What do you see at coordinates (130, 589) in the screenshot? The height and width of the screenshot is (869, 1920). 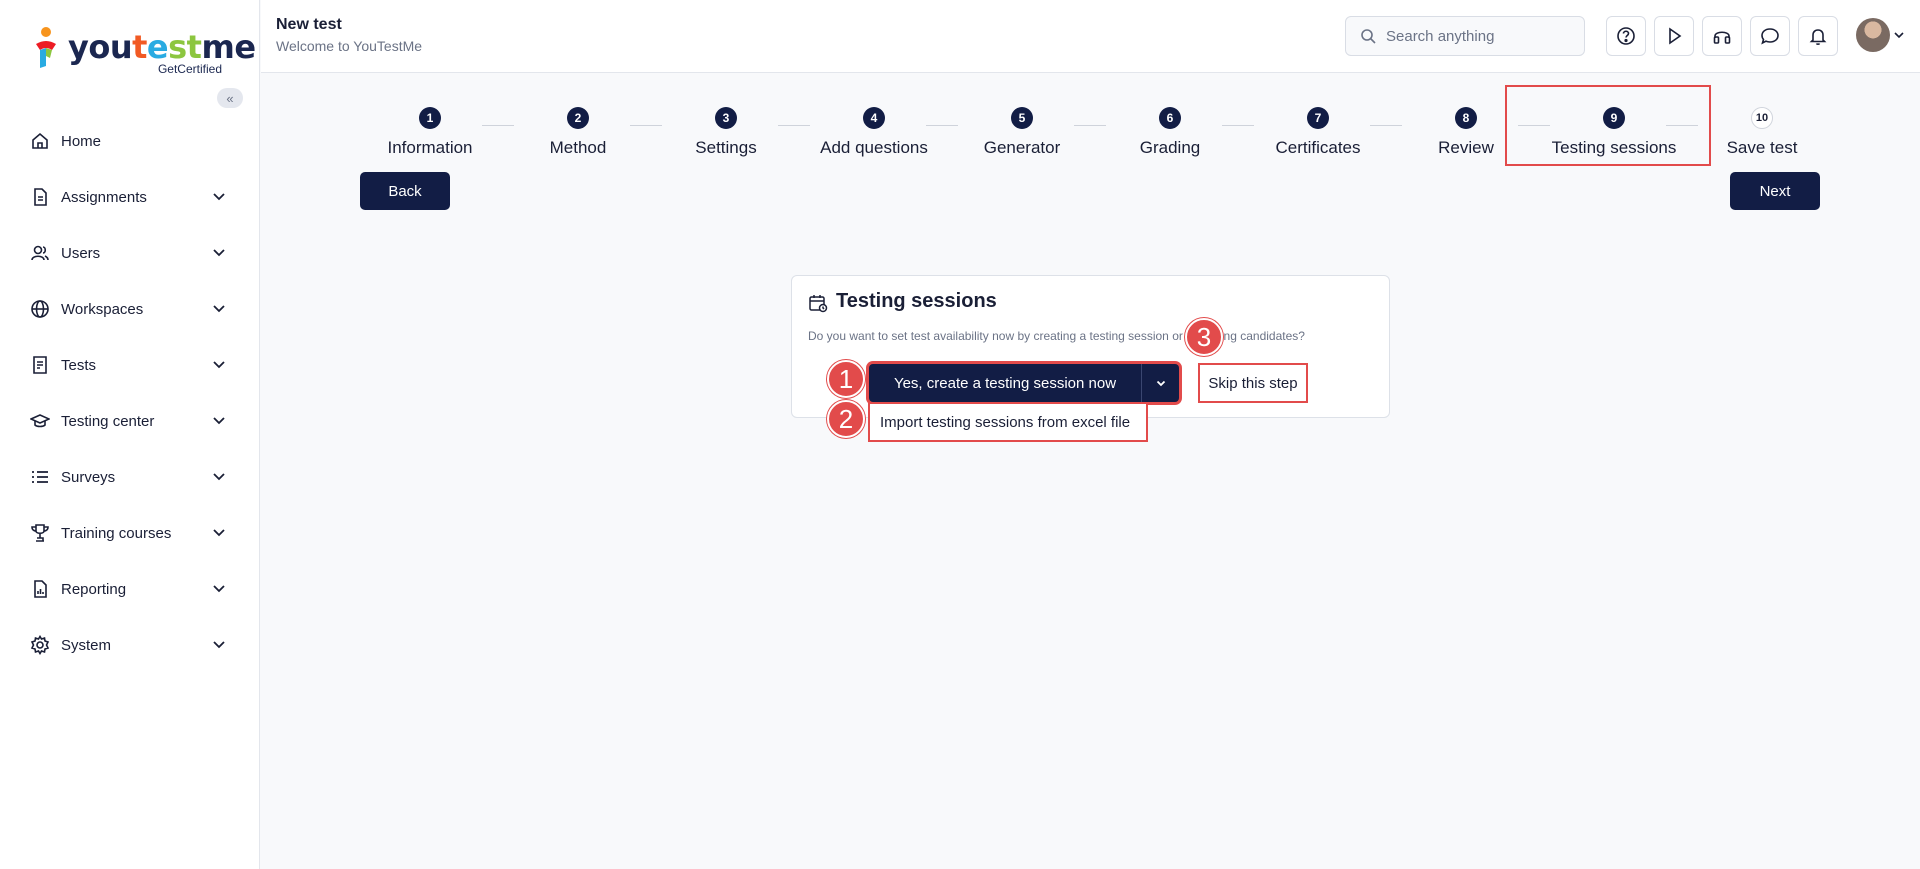 I see `sidebar-item-reporting: Reporting` at bounding box center [130, 589].